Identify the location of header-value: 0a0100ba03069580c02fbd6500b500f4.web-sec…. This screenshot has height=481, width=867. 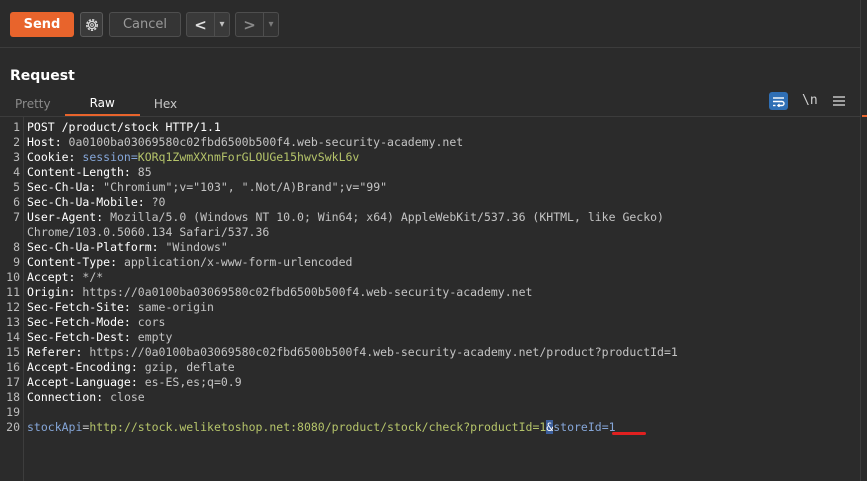
(266, 142).